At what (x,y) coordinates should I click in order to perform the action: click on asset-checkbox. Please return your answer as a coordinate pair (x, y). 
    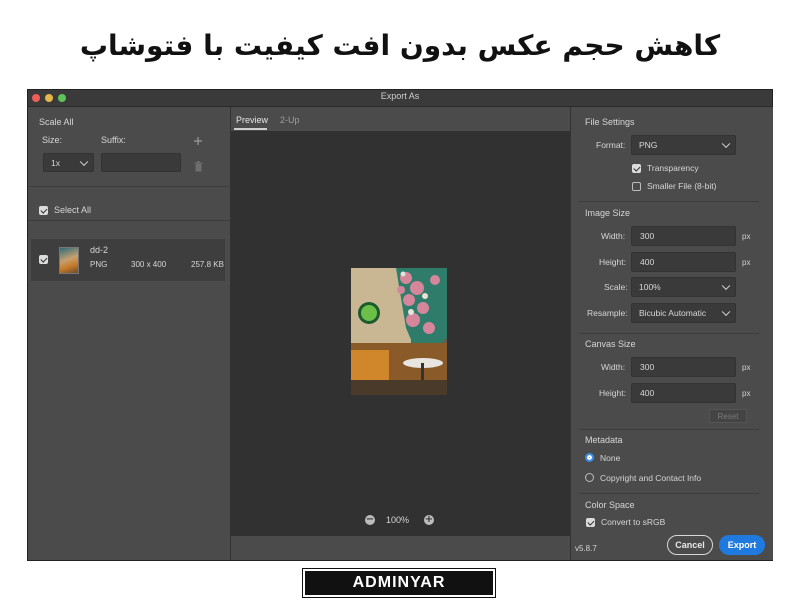
    Looking at the image, I should click on (43, 259).